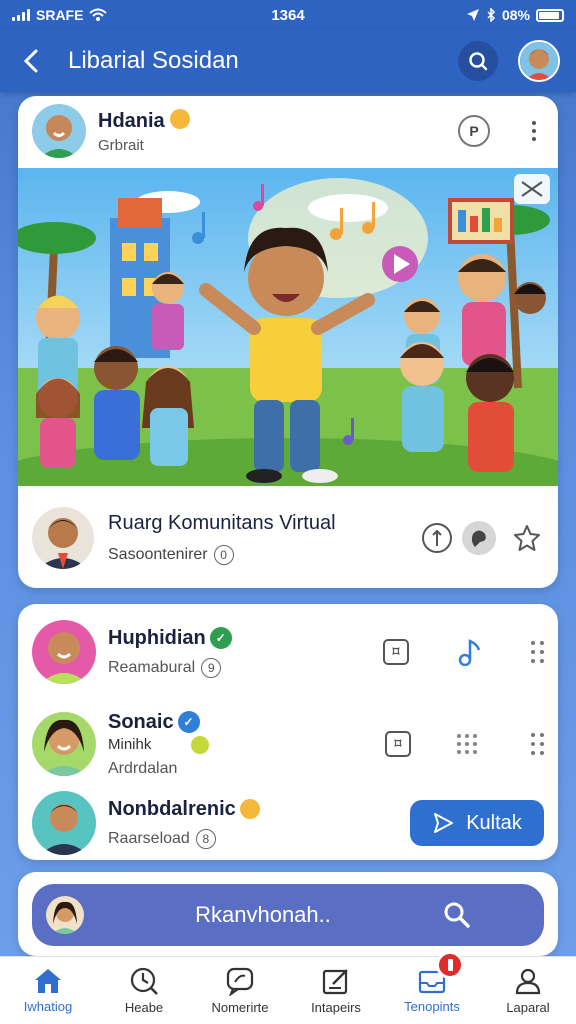 The image size is (576, 1024). Describe the element at coordinates (152, 667) in the screenshot. I see `contact-subtitle: Reamabural` at that location.